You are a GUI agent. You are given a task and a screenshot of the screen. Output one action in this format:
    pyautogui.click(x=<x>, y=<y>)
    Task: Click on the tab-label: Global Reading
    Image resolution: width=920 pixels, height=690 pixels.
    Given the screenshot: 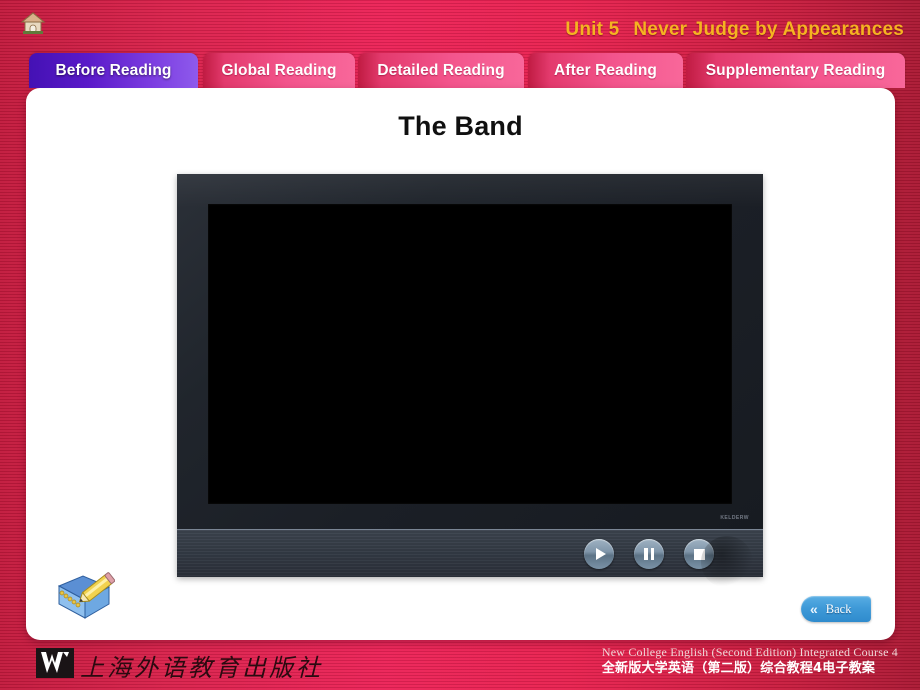 What is the action you would take?
    pyautogui.click(x=279, y=70)
    